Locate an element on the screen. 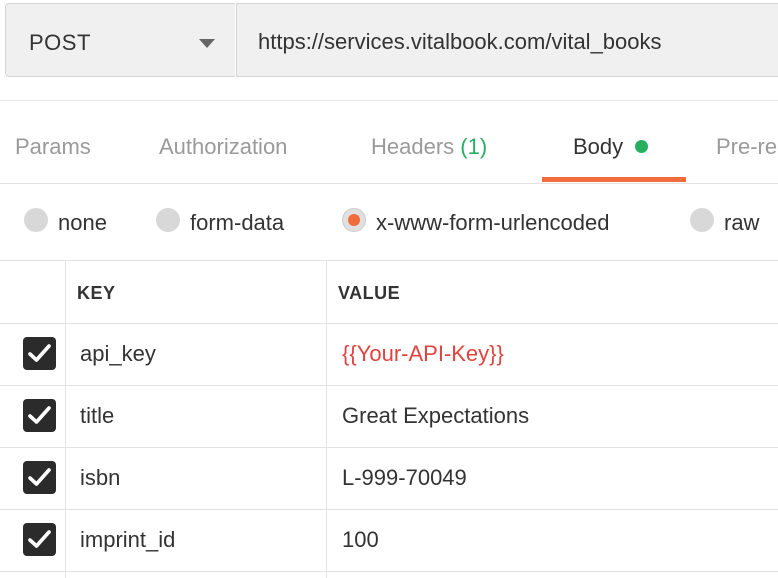 The height and width of the screenshot is (578, 778). column-header-key: KEY is located at coordinates (96, 293).